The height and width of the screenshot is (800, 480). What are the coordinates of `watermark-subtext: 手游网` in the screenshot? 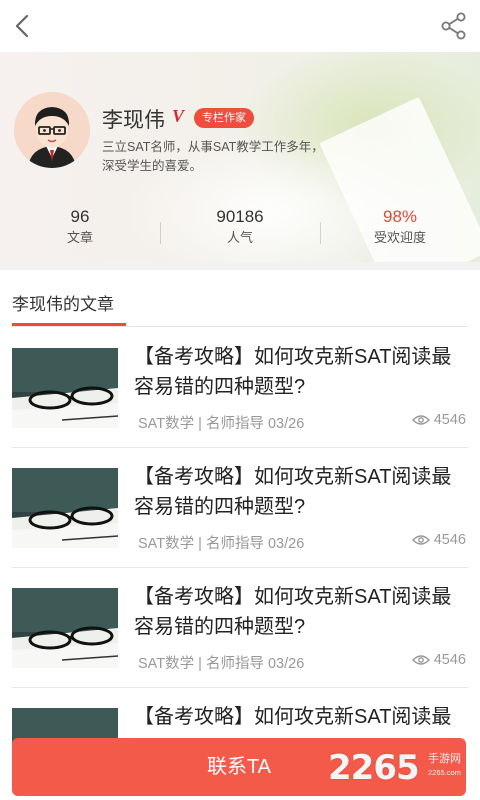 It's located at (444, 759).